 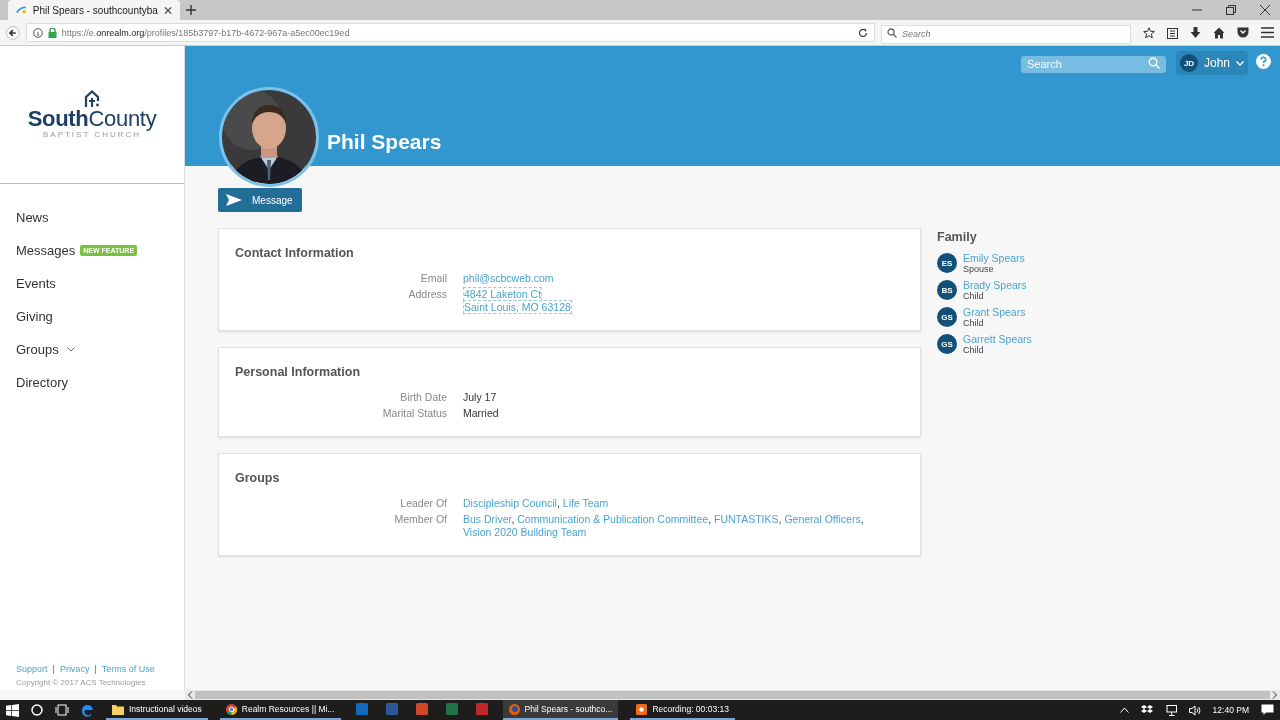 I want to click on browser-tab: Phil Spears - southcountyba, so click(x=94, y=10).